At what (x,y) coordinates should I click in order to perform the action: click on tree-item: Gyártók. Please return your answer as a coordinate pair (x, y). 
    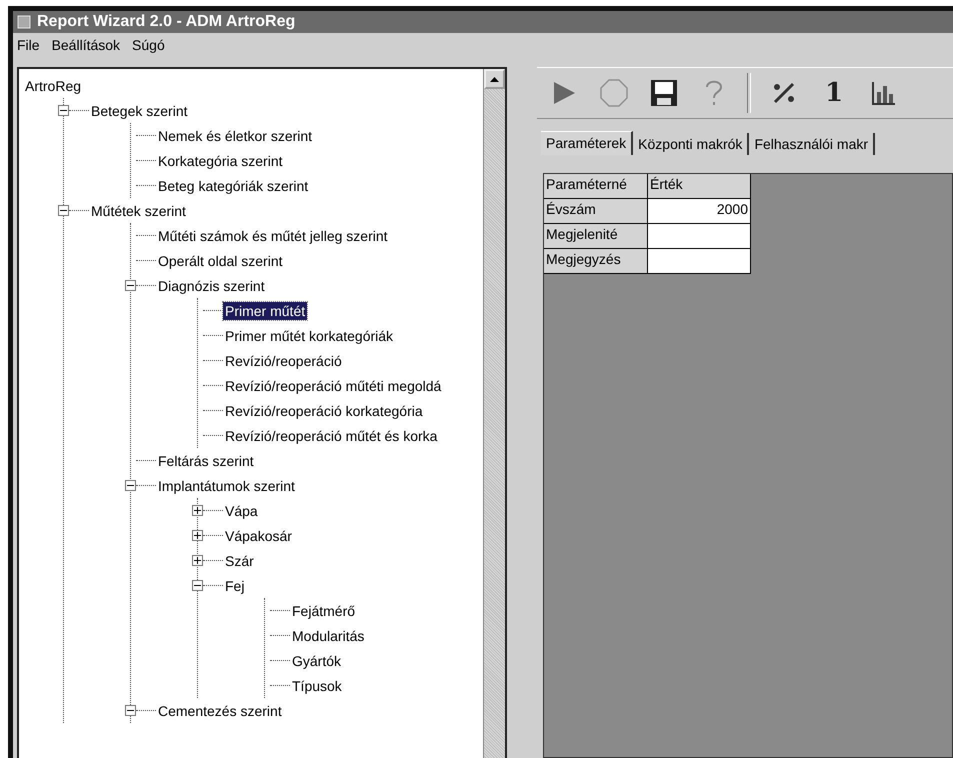
    Looking at the image, I should click on (317, 661).